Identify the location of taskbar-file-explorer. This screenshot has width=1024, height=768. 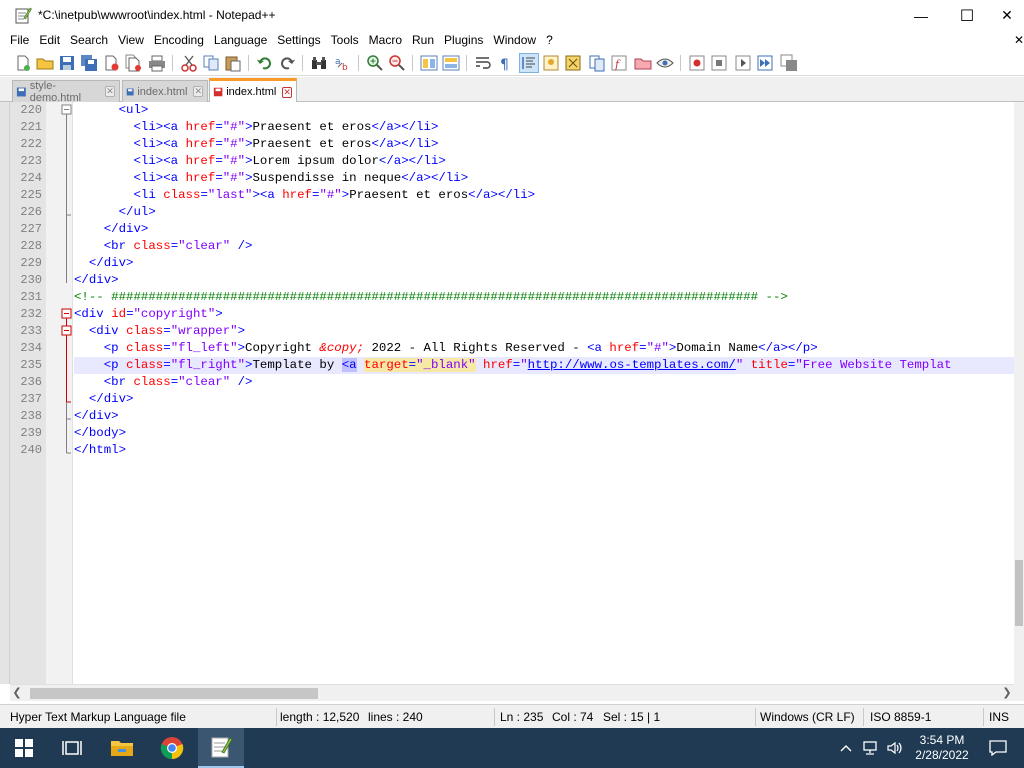
(122, 748).